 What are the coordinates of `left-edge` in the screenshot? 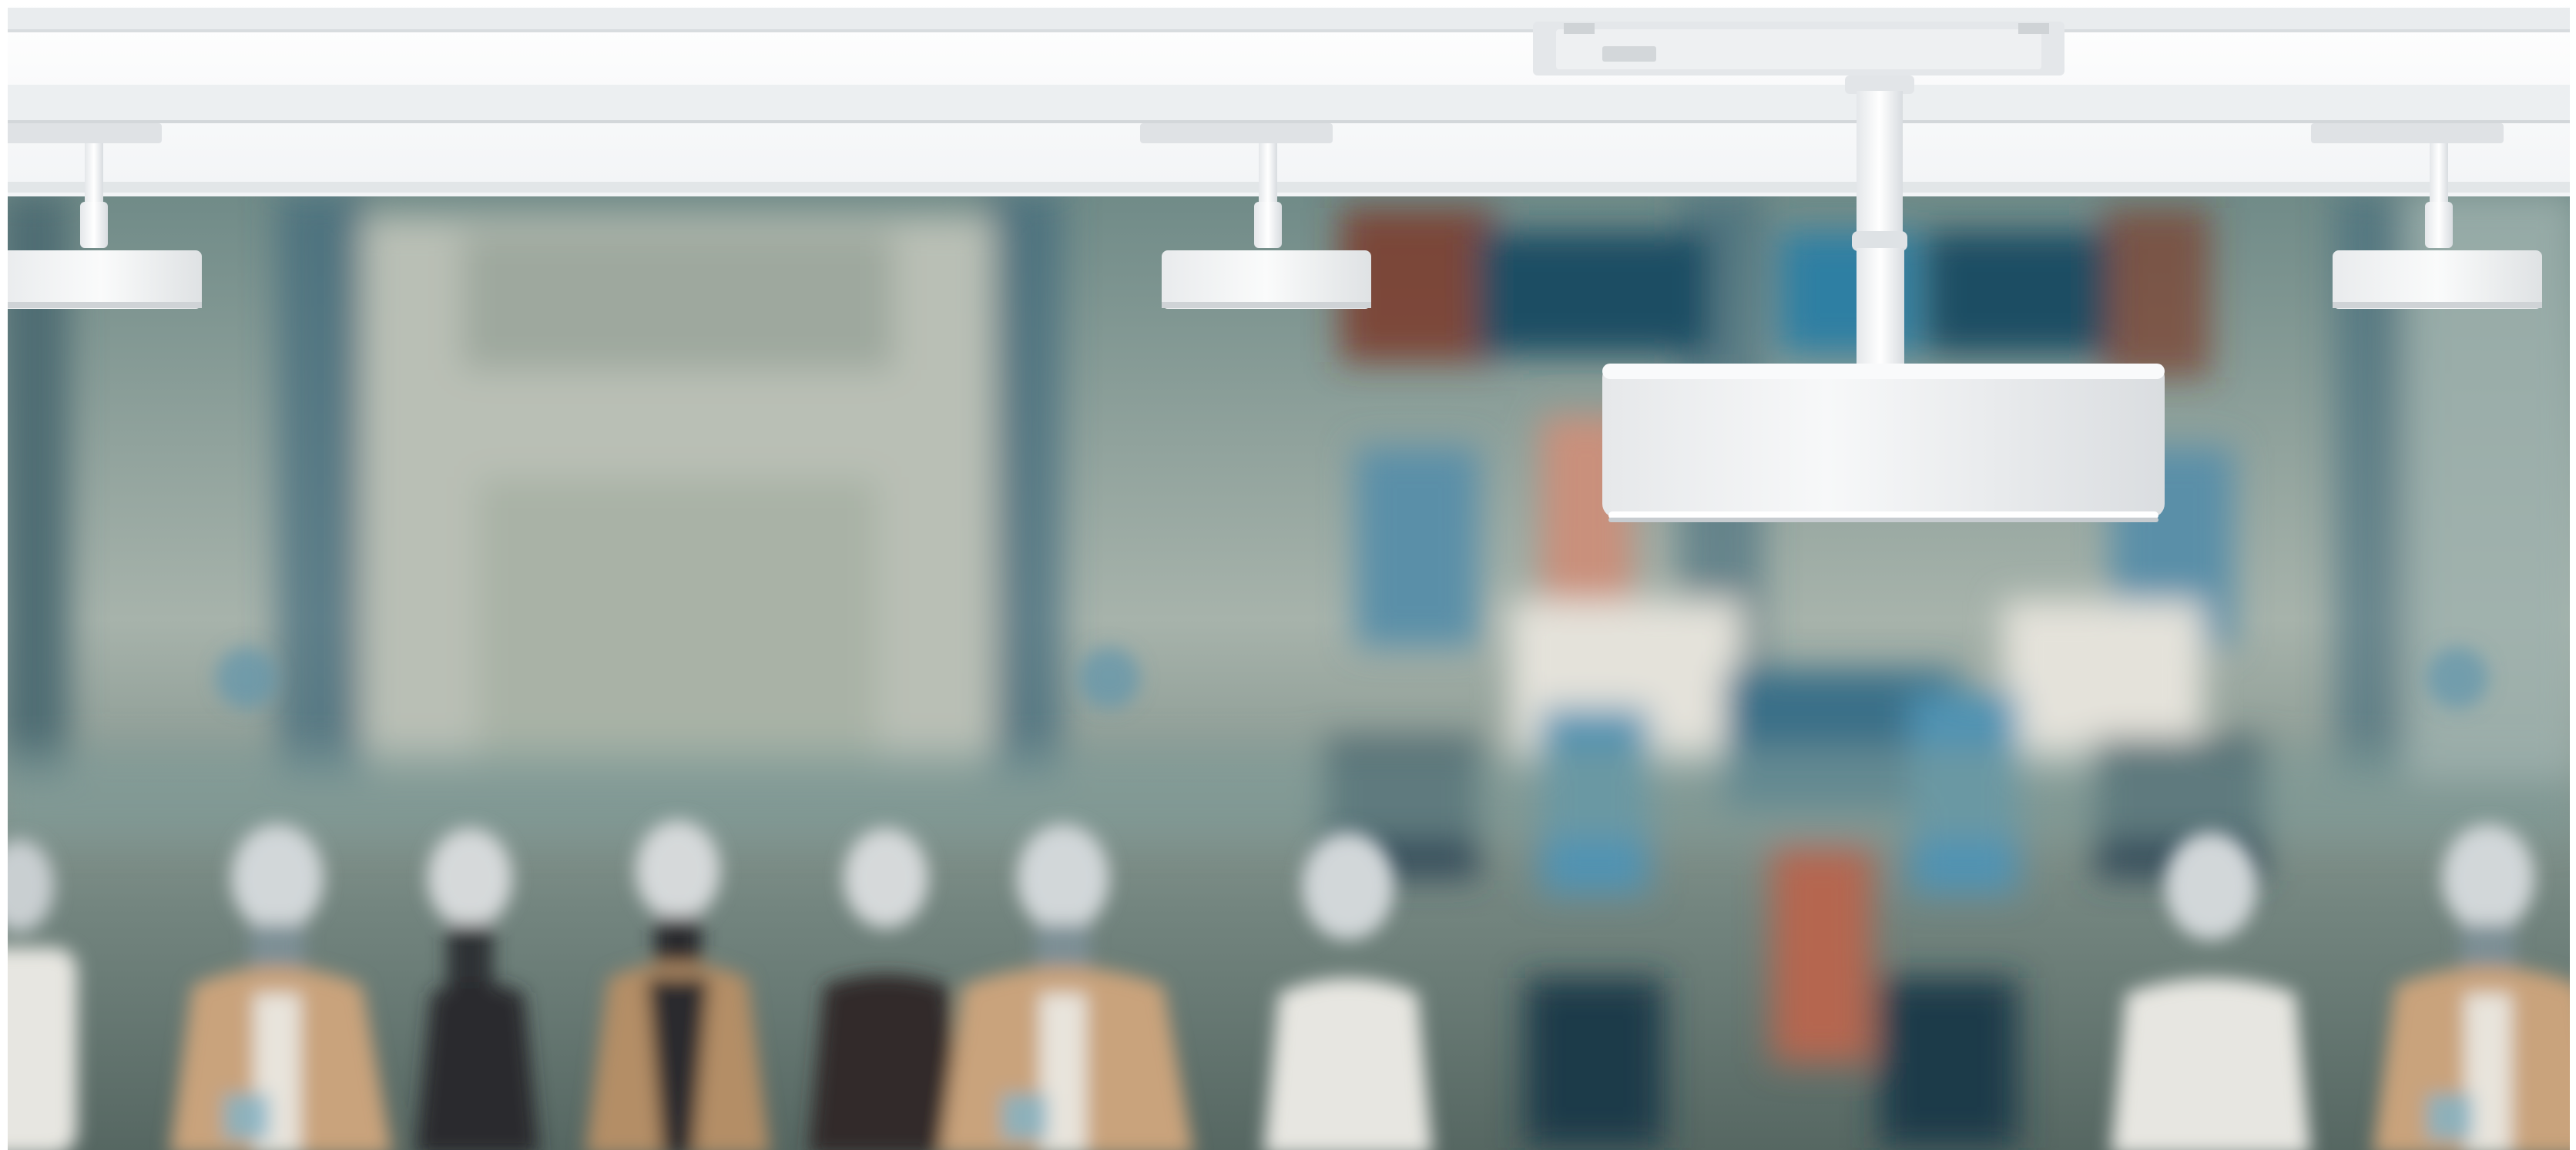 It's located at (4, 575).